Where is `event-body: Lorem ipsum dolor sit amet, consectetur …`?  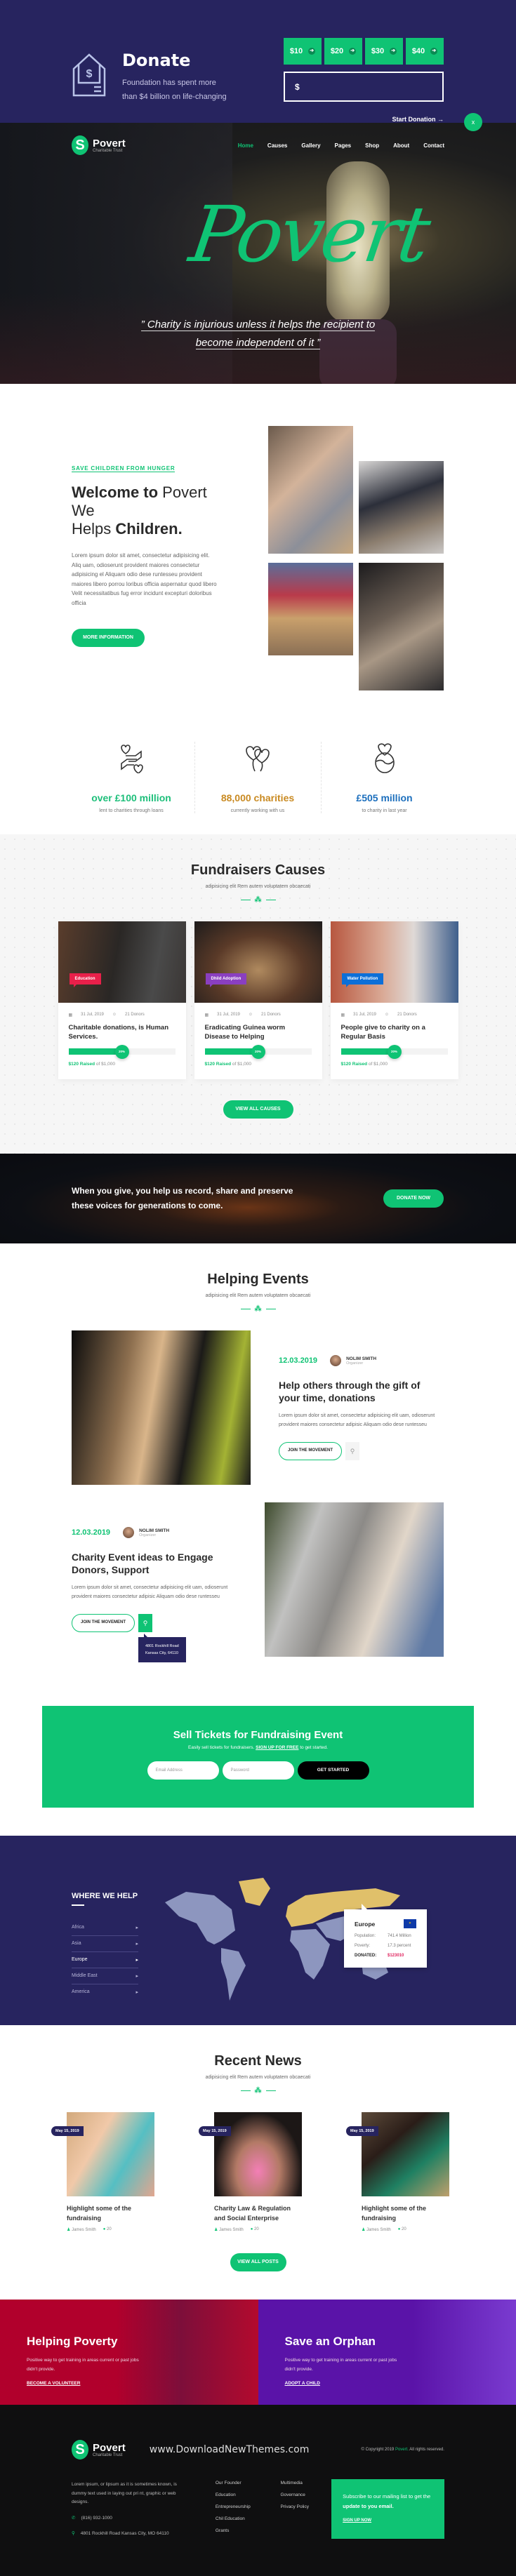
event-body: Lorem ipsum dolor sit amet, consectetur … is located at coordinates (154, 1592).